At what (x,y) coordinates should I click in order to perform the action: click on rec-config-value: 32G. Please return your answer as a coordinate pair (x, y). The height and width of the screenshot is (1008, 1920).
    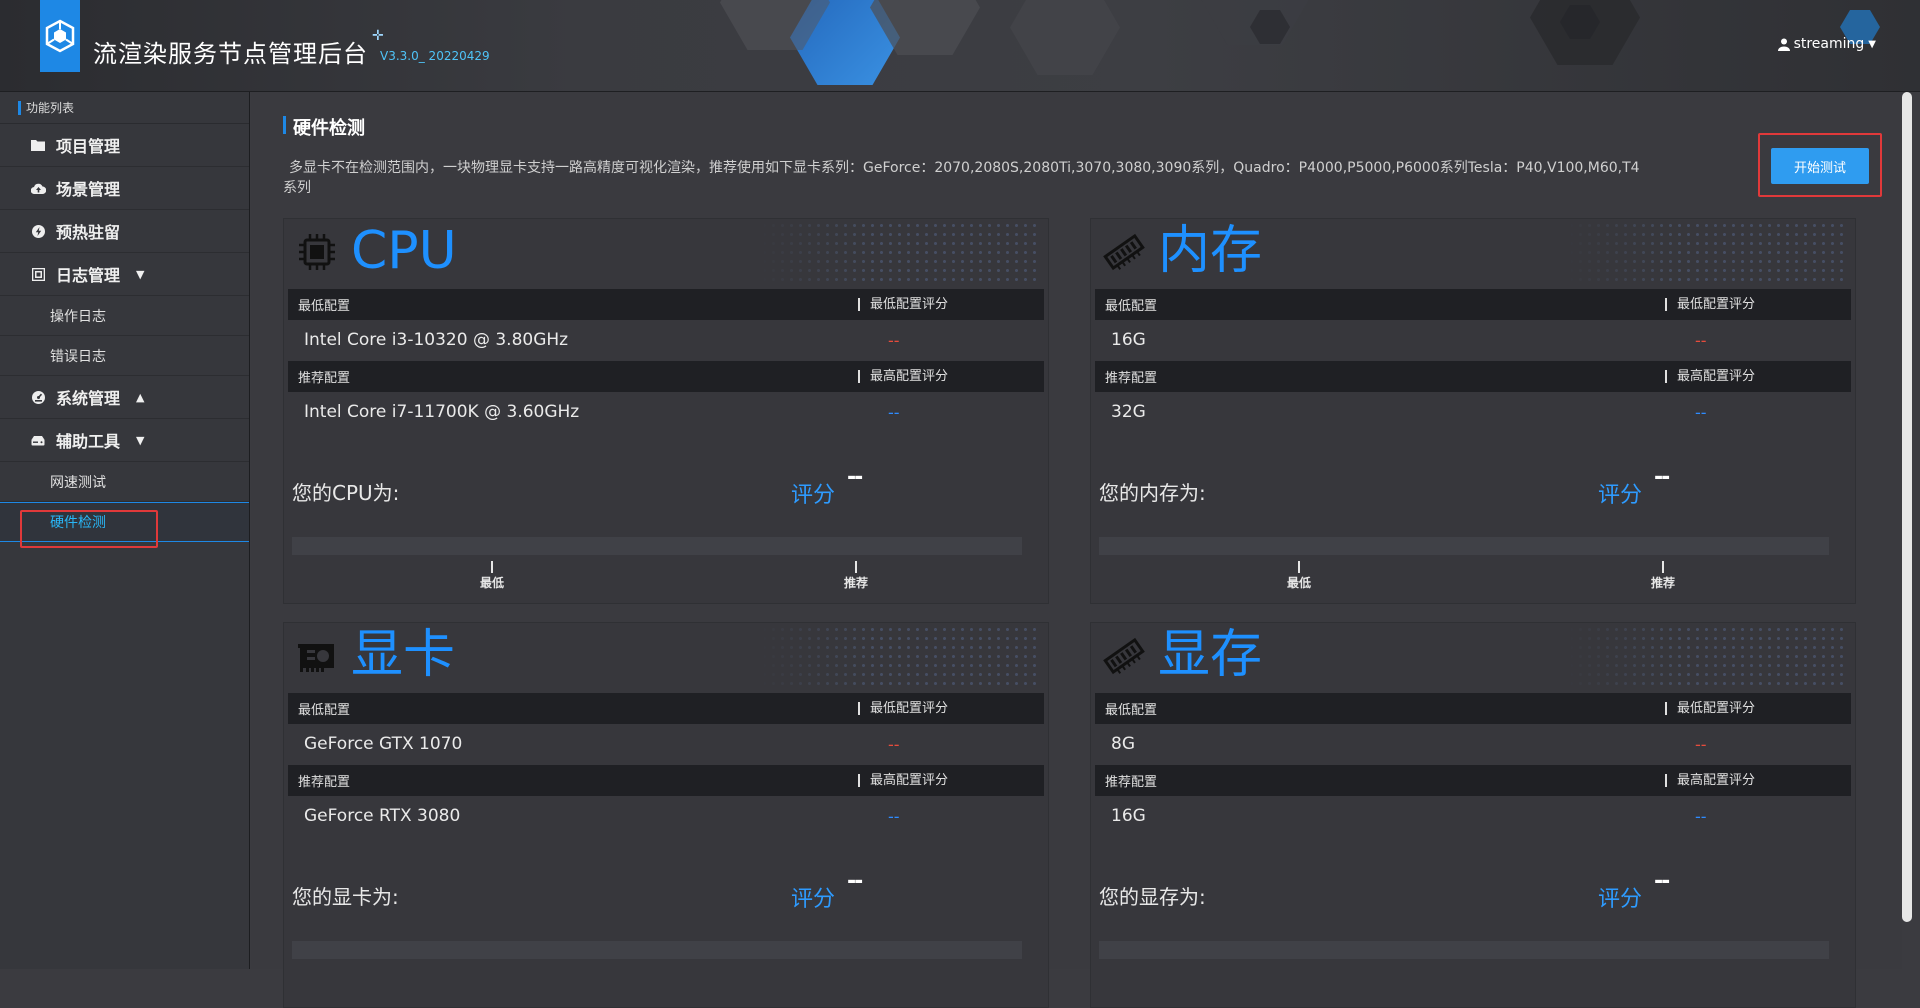
    Looking at the image, I should click on (1128, 412).